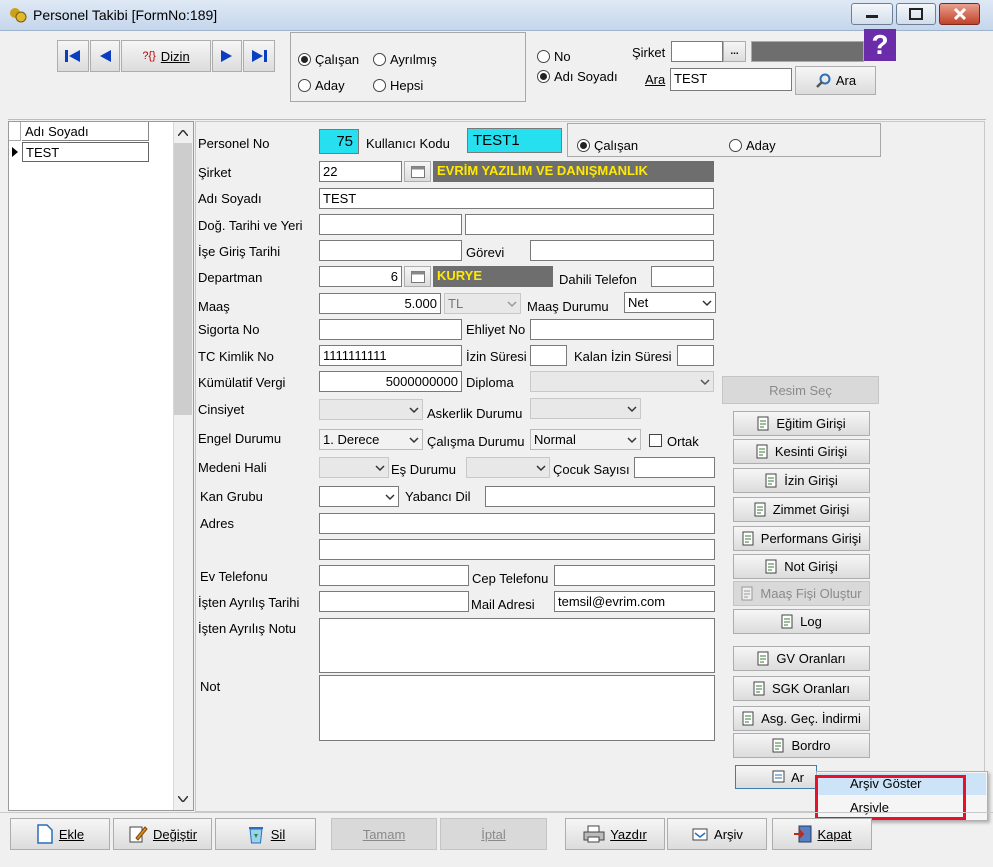 The height and width of the screenshot is (867, 993). I want to click on kalan-izin-label: Kalan İzin Süresi, so click(623, 356).